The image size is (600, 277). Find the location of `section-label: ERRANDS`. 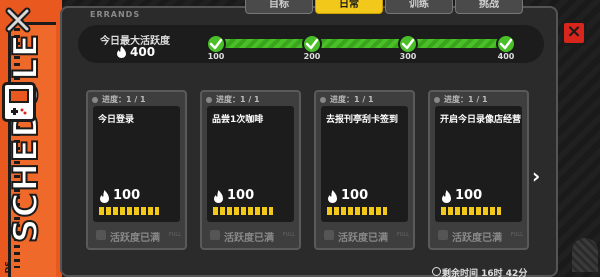

section-label: ERRANDS is located at coordinates (115, 14).